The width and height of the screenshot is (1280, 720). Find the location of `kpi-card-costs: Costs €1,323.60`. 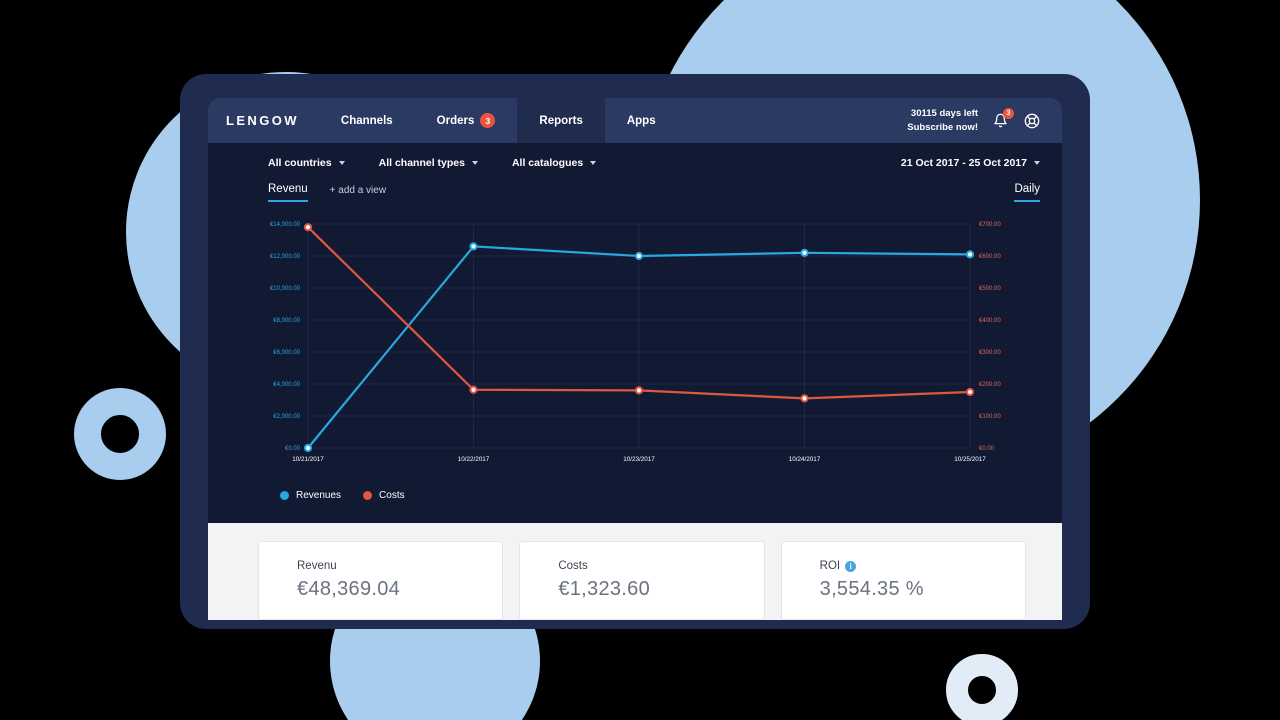

kpi-card-costs: Costs €1,323.60 is located at coordinates (642, 580).